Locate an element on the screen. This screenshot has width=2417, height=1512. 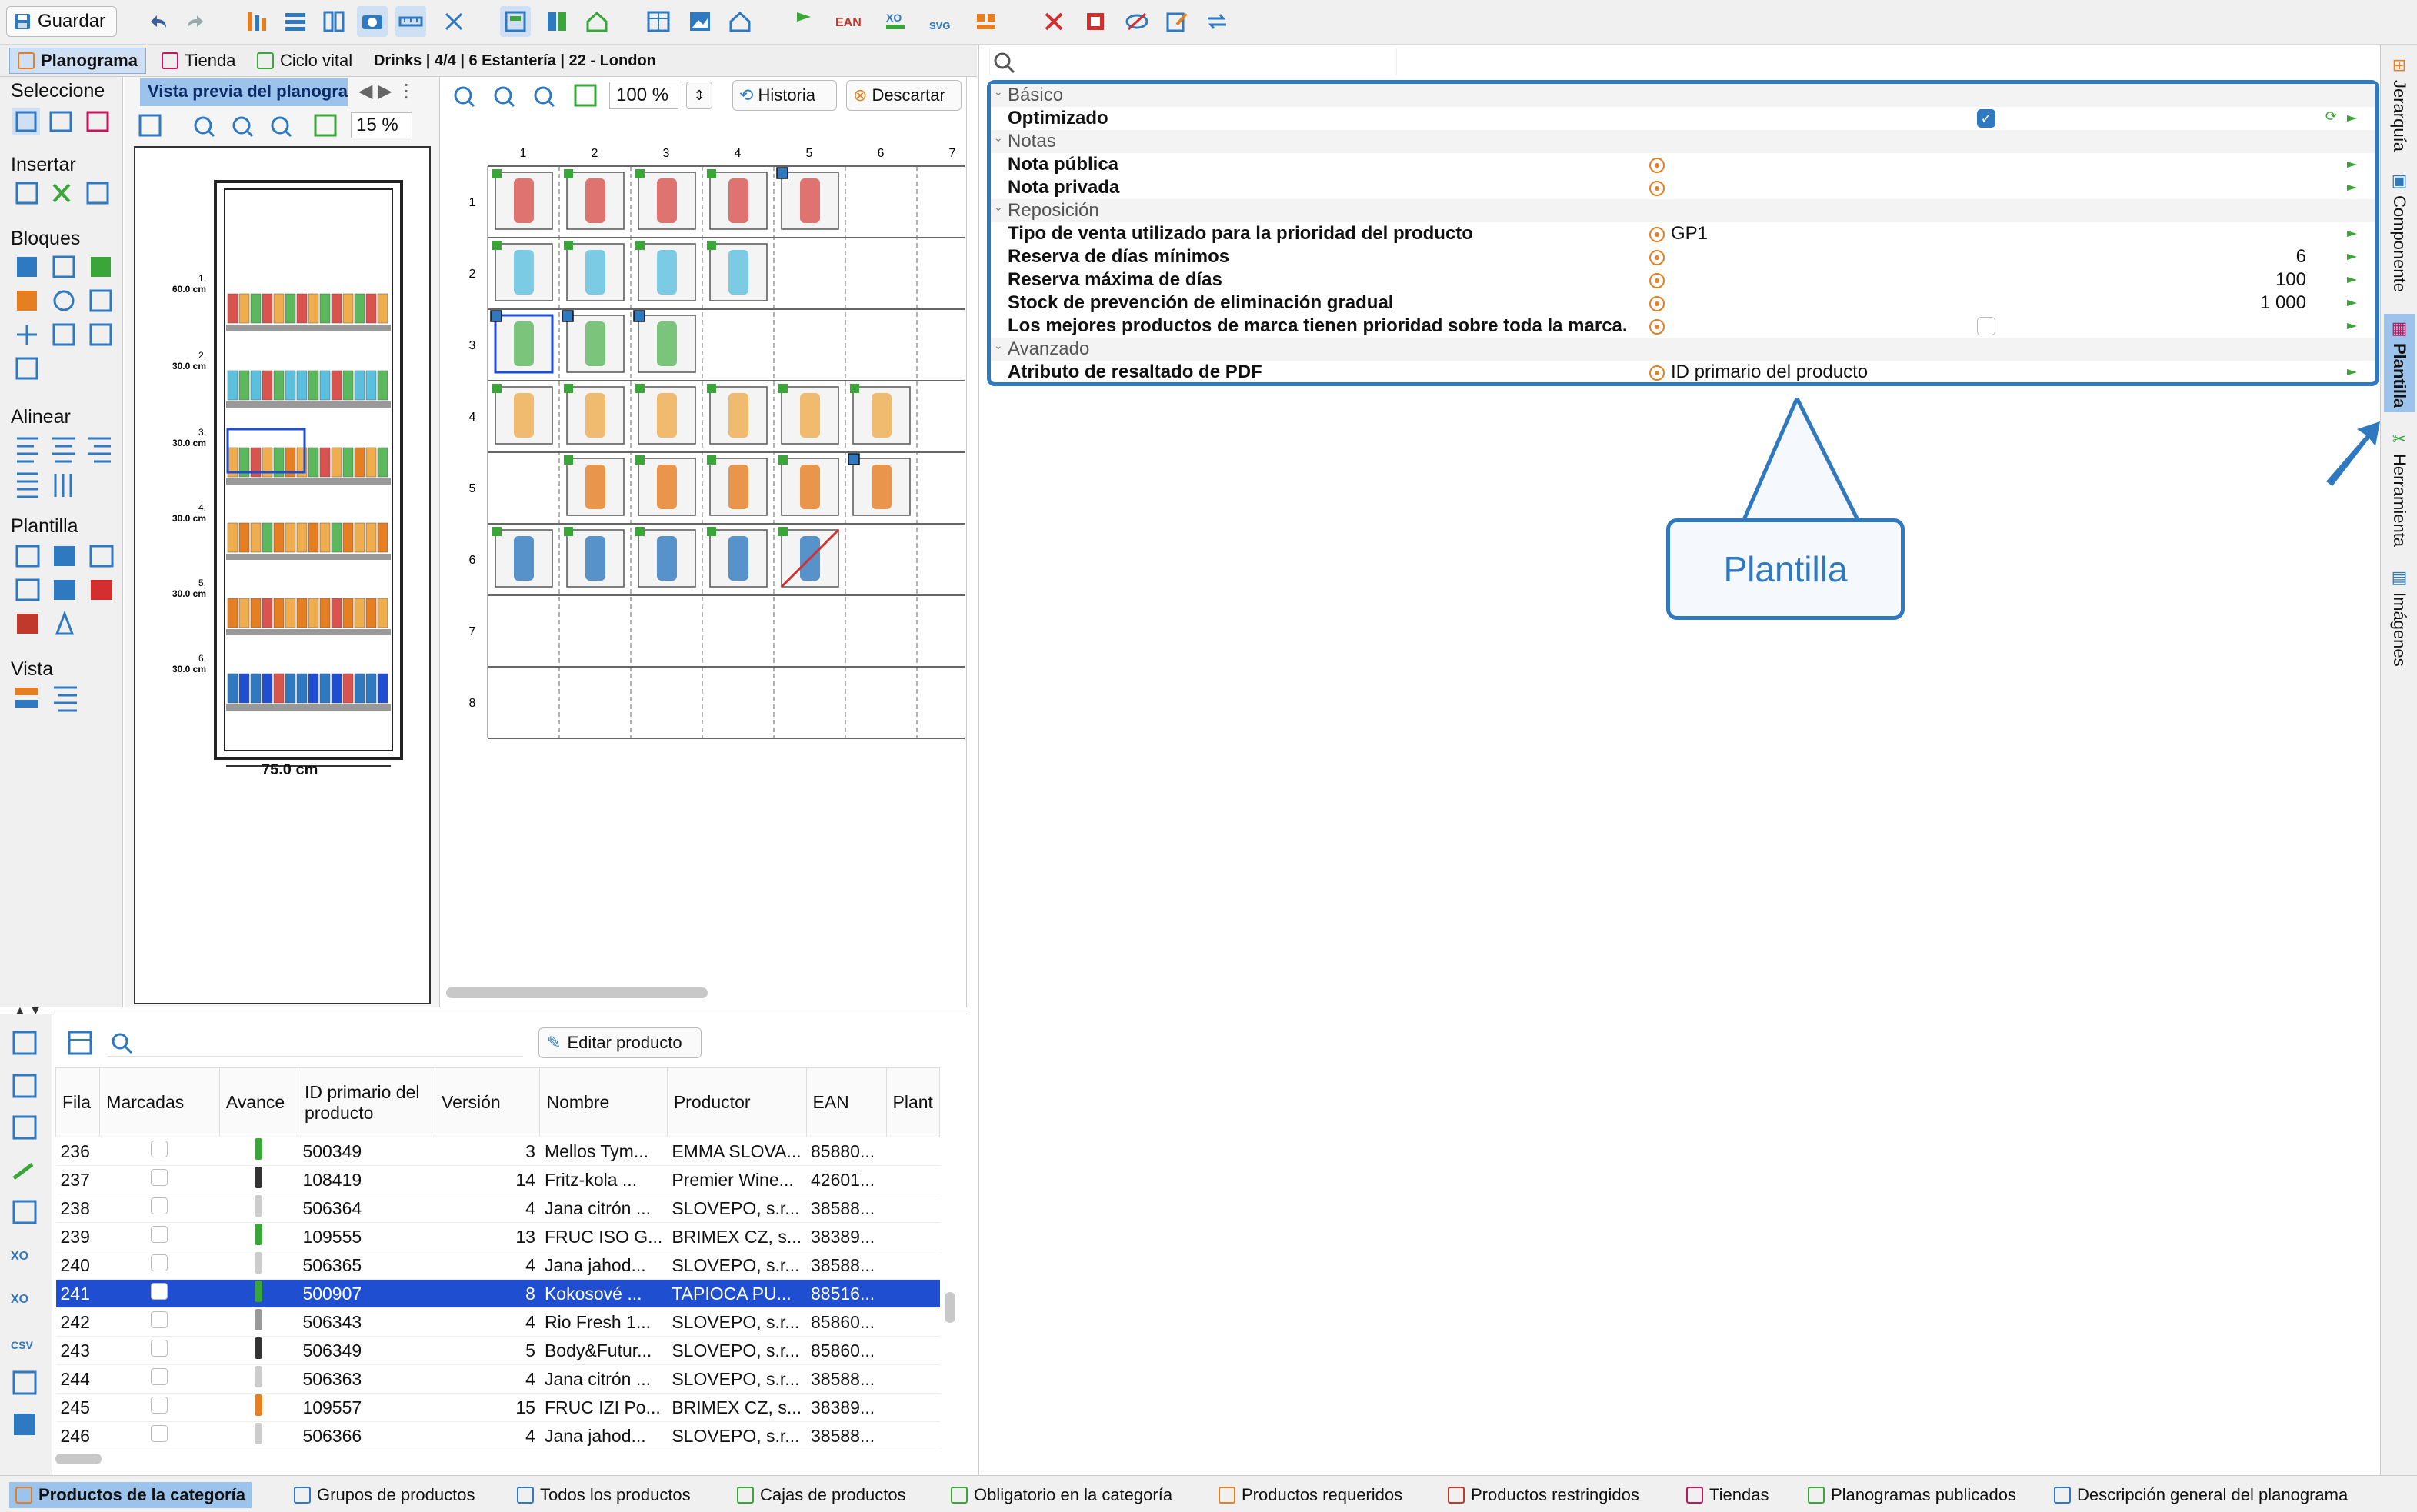
redo-icon is located at coordinates (195, 21).